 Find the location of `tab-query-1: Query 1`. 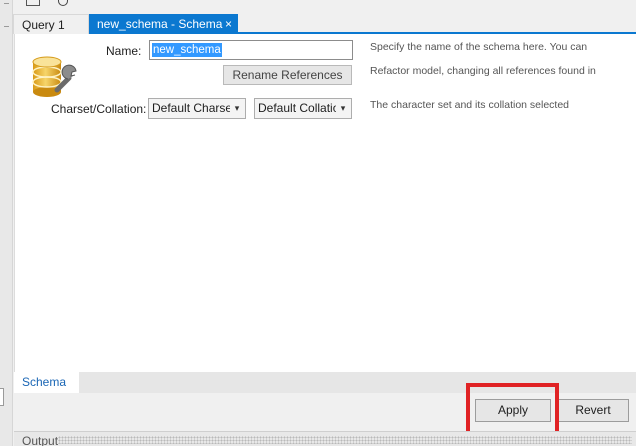

tab-query-1: Query 1 is located at coordinates (51, 24).